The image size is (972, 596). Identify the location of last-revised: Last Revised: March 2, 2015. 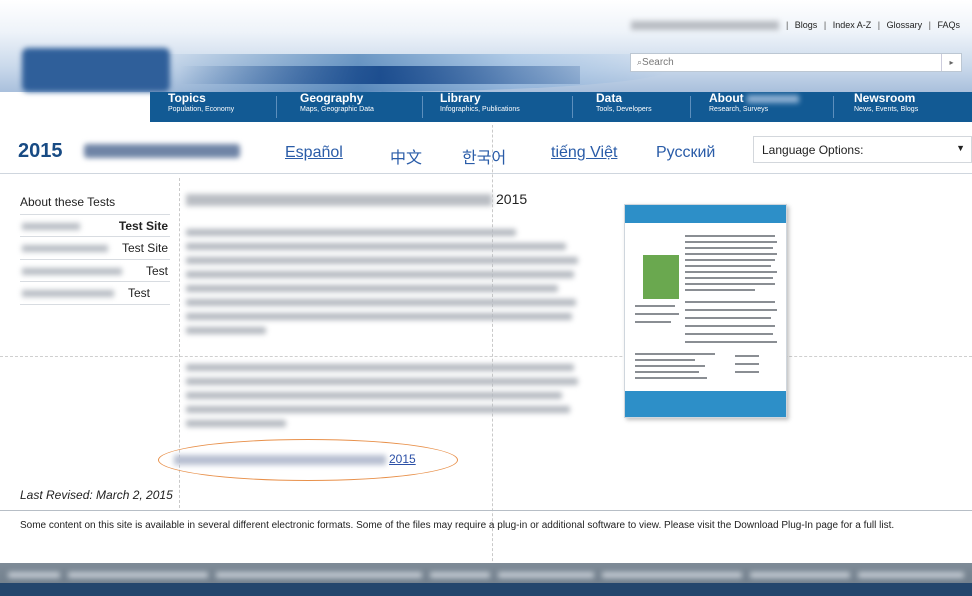
(96, 495).